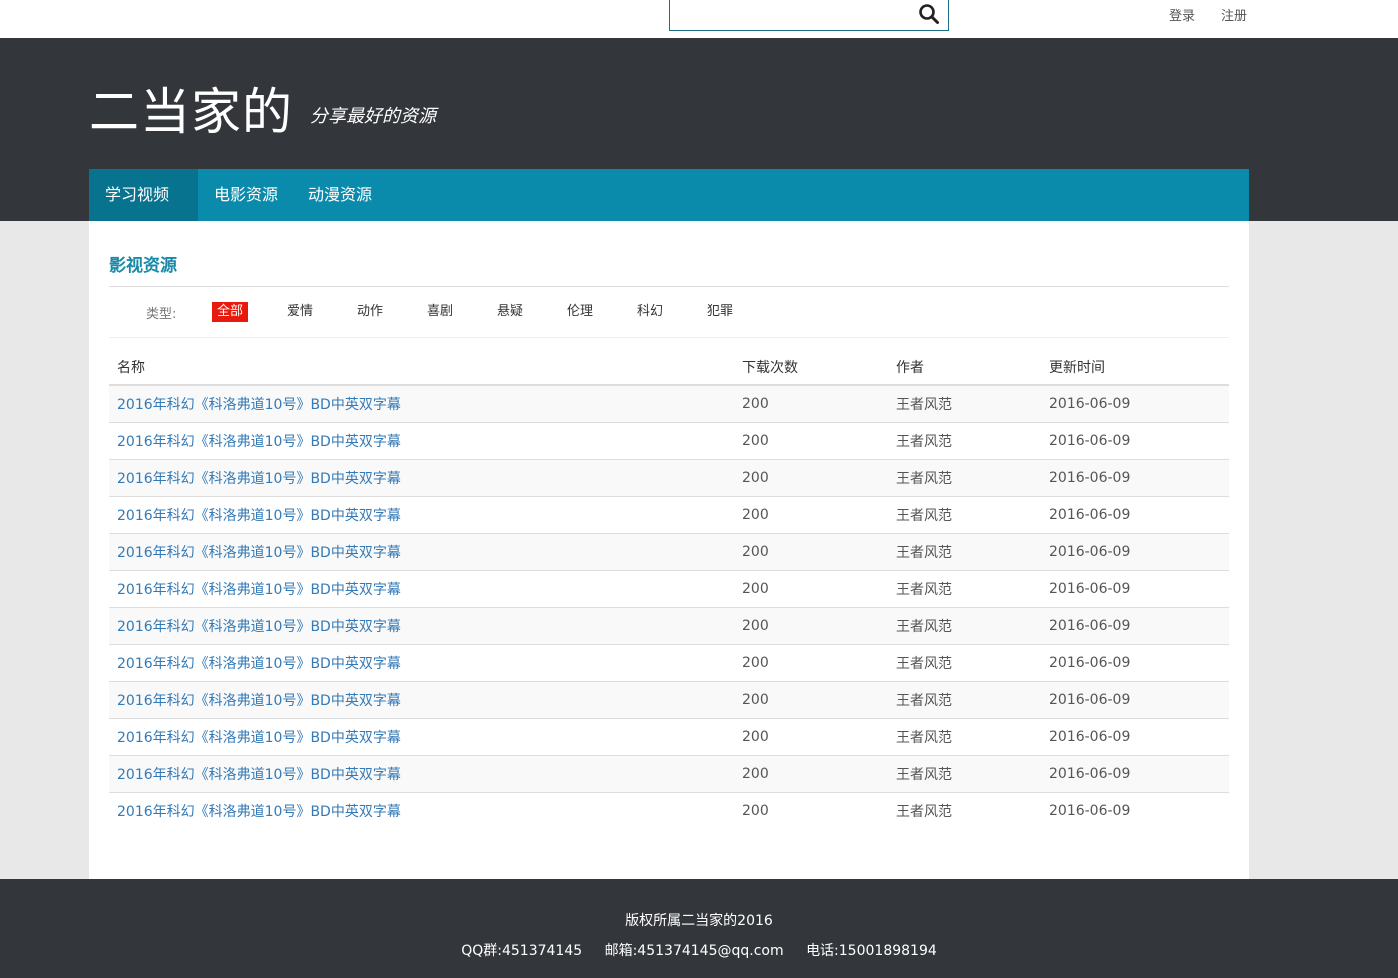 Image resolution: width=1398 pixels, height=978 pixels. I want to click on filter-crime: 犯罪, so click(720, 312).